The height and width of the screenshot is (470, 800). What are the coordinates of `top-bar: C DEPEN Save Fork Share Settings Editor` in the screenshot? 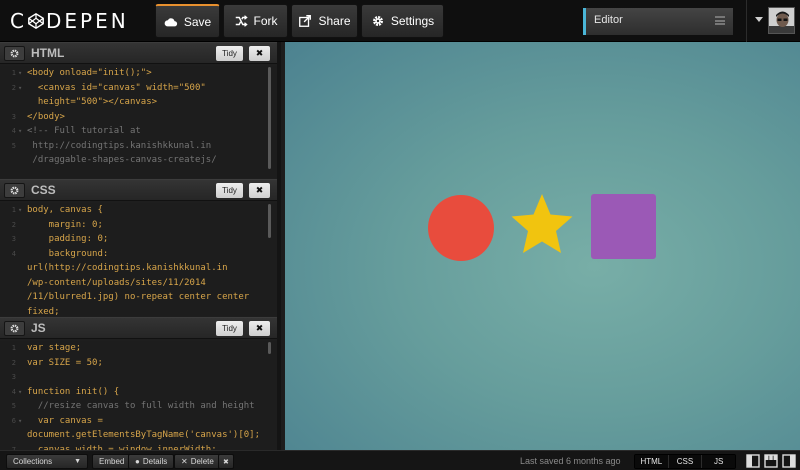 It's located at (400, 21).